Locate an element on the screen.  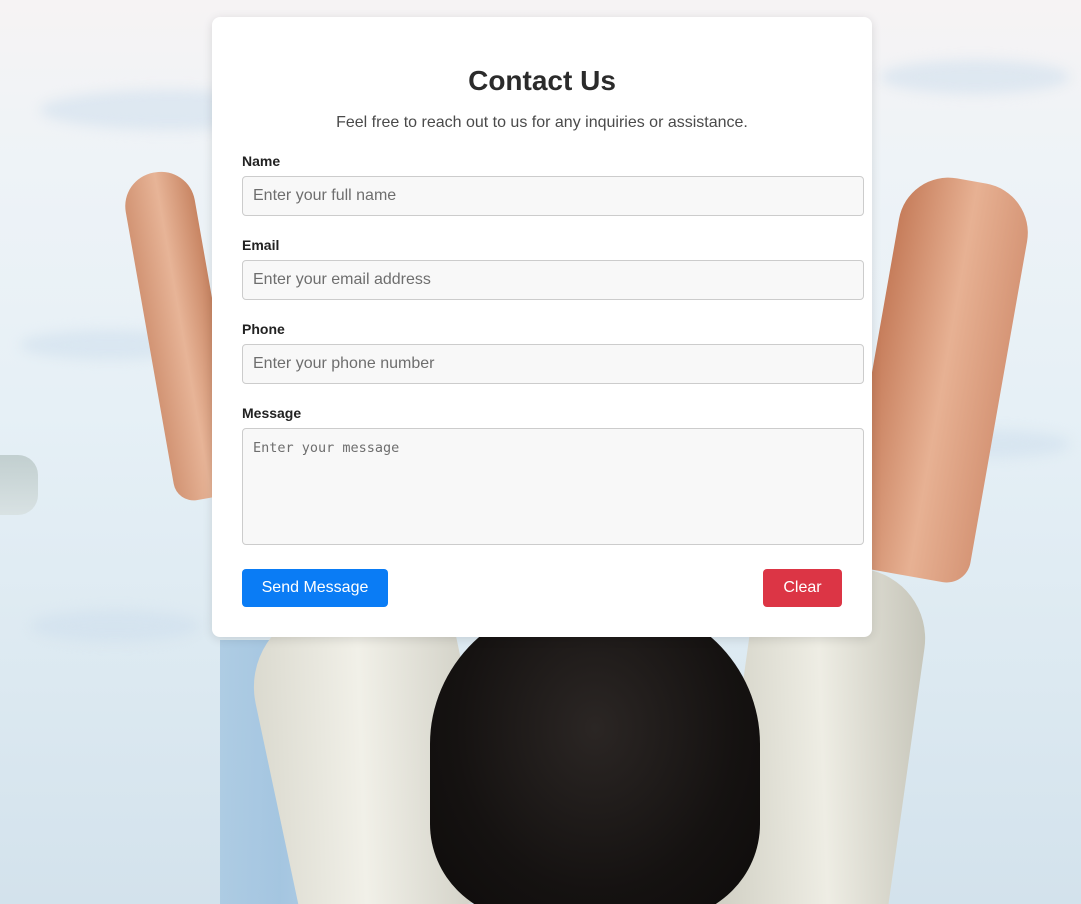
email-label: Email is located at coordinates (261, 245).